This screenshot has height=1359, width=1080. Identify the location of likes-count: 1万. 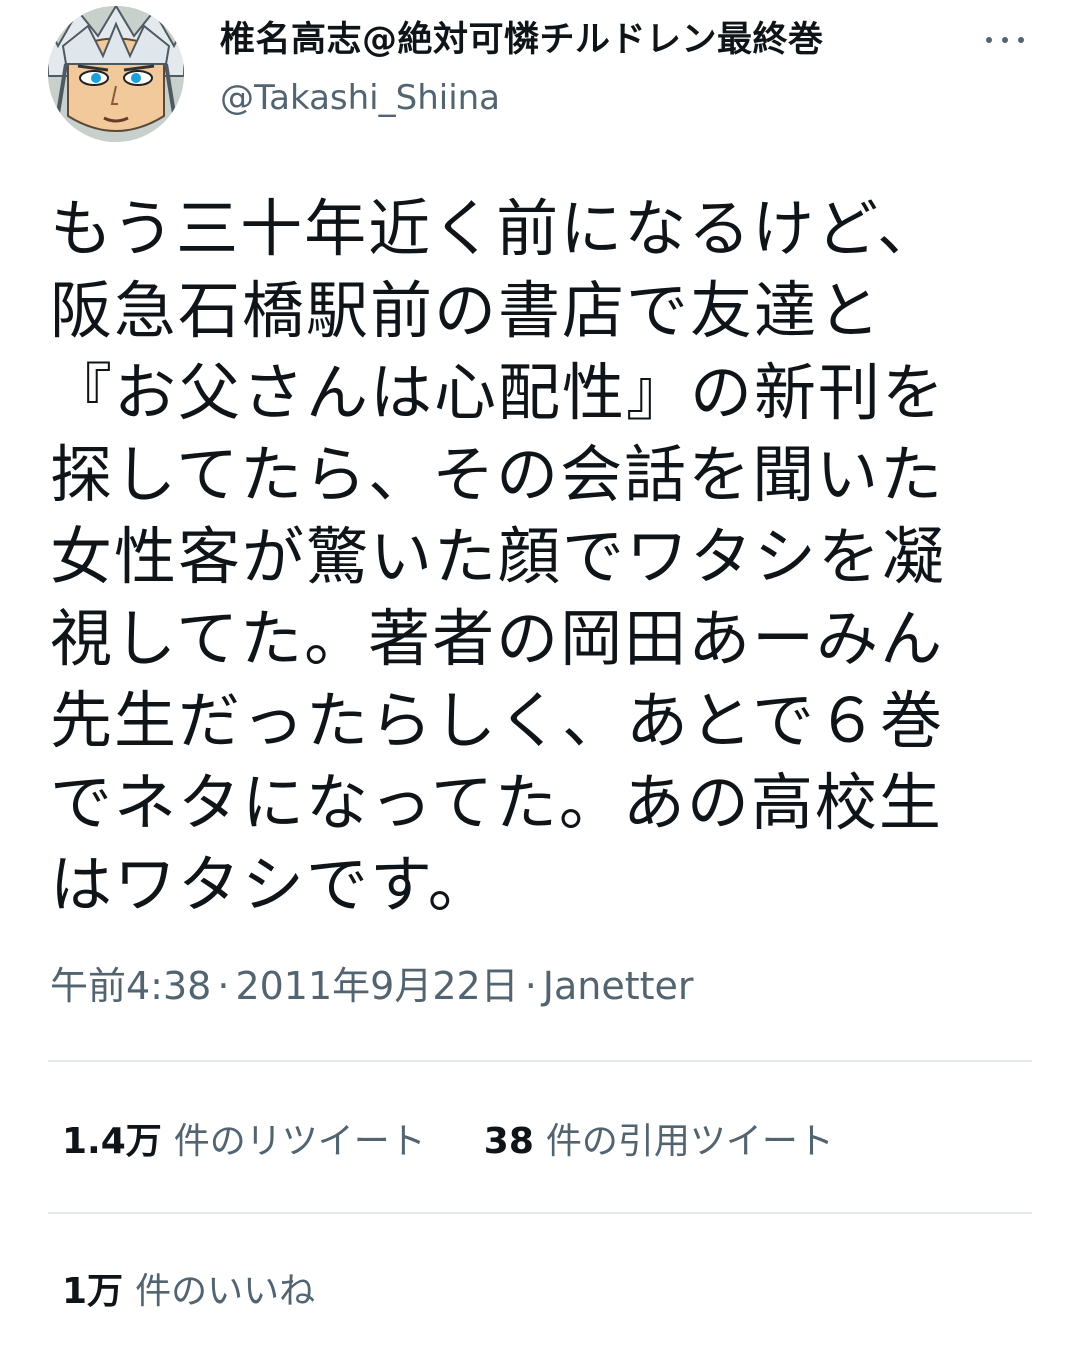
(93, 1291).